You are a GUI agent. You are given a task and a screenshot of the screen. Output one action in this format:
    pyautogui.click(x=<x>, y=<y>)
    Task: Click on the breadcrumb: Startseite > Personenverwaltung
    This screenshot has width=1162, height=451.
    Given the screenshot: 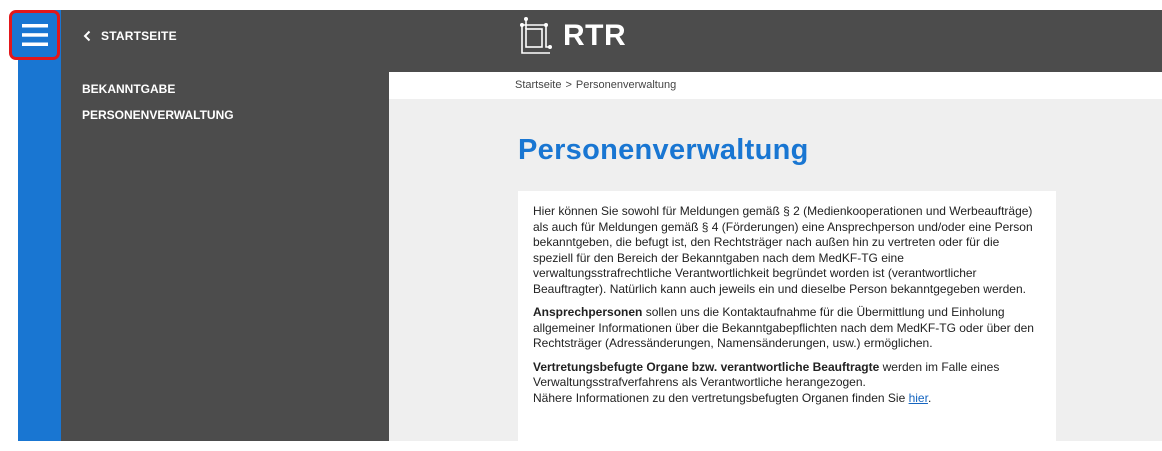 What is the action you would take?
    pyautogui.click(x=775, y=85)
    